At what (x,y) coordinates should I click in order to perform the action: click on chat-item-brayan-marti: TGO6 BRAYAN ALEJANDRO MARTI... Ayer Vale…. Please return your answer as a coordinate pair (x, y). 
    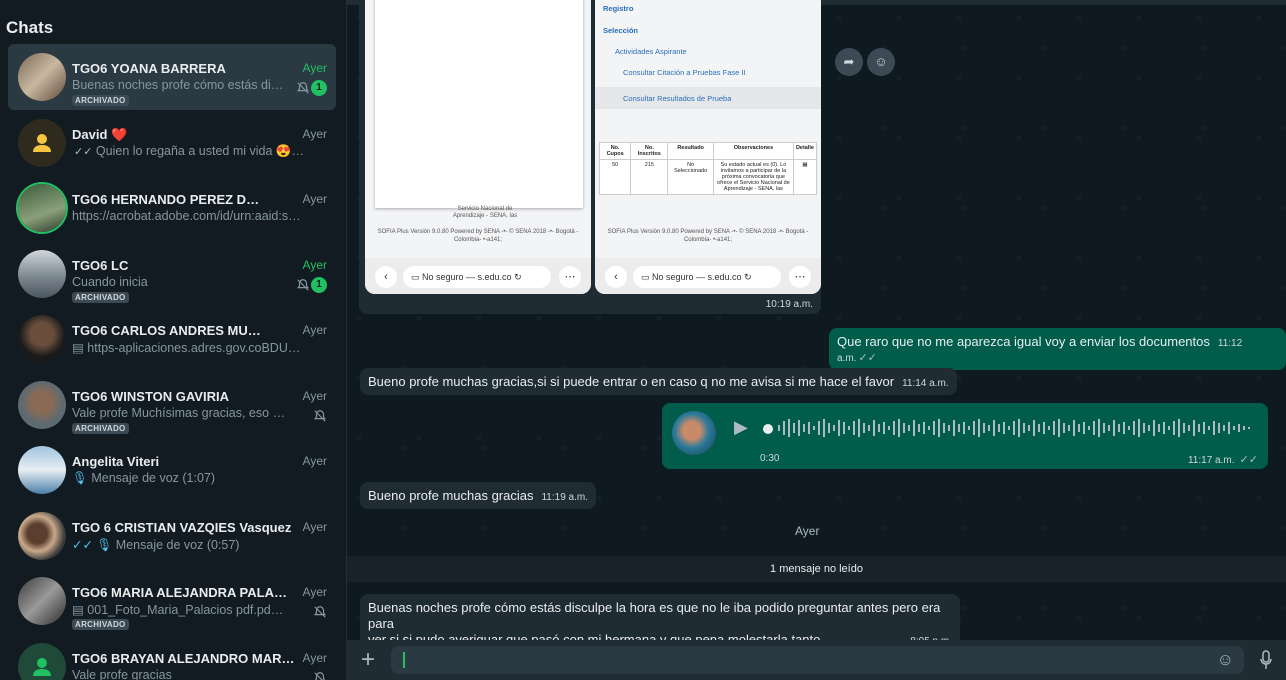
    Looking at the image, I should click on (172, 657).